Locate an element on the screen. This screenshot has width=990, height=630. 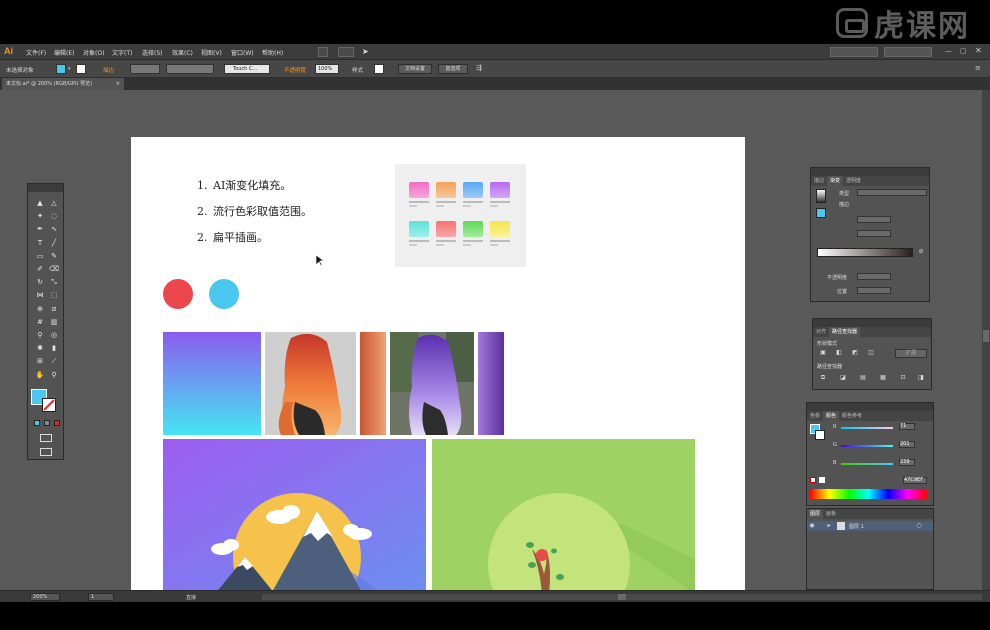
stroke-swatch is located at coordinates (81, 69).